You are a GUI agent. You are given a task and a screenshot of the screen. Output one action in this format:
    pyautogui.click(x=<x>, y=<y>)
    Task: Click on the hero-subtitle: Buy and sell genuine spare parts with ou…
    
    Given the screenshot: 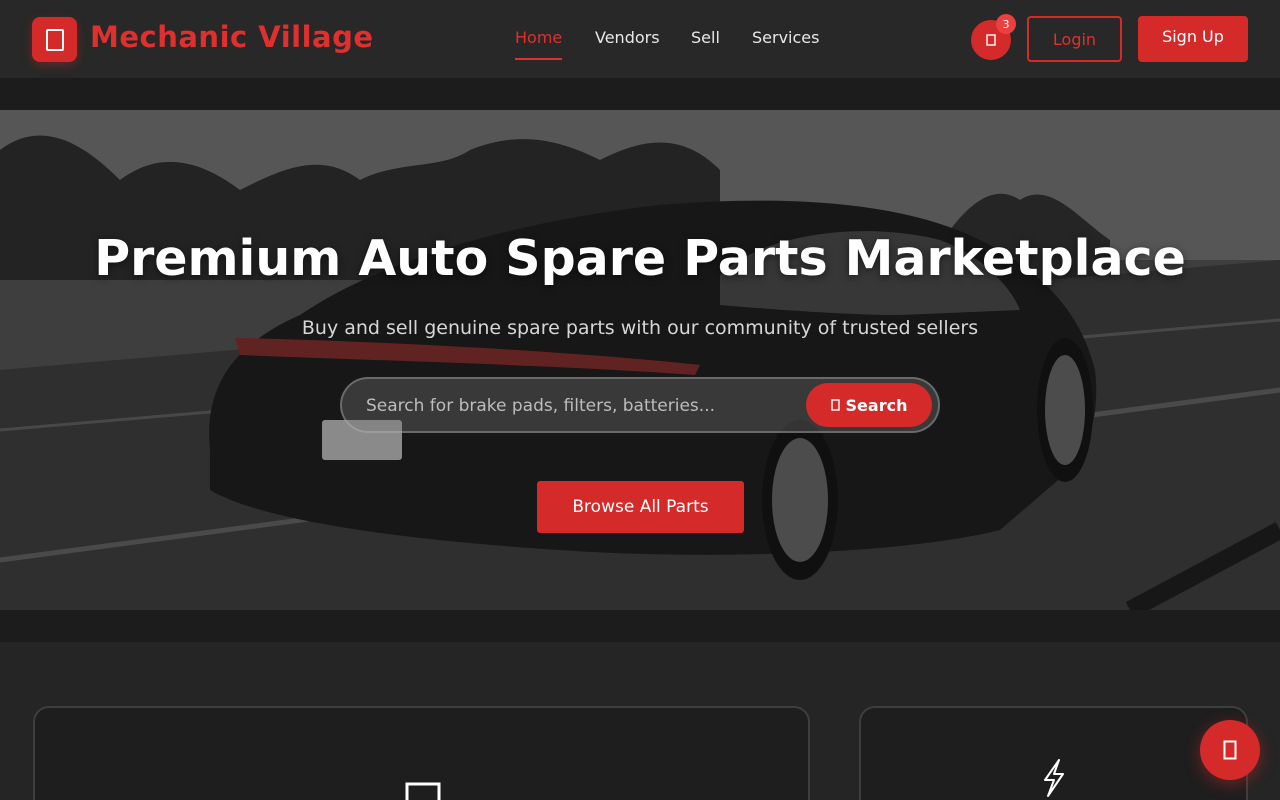 What is the action you would take?
    pyautogui.click(x=640, y=328)
    